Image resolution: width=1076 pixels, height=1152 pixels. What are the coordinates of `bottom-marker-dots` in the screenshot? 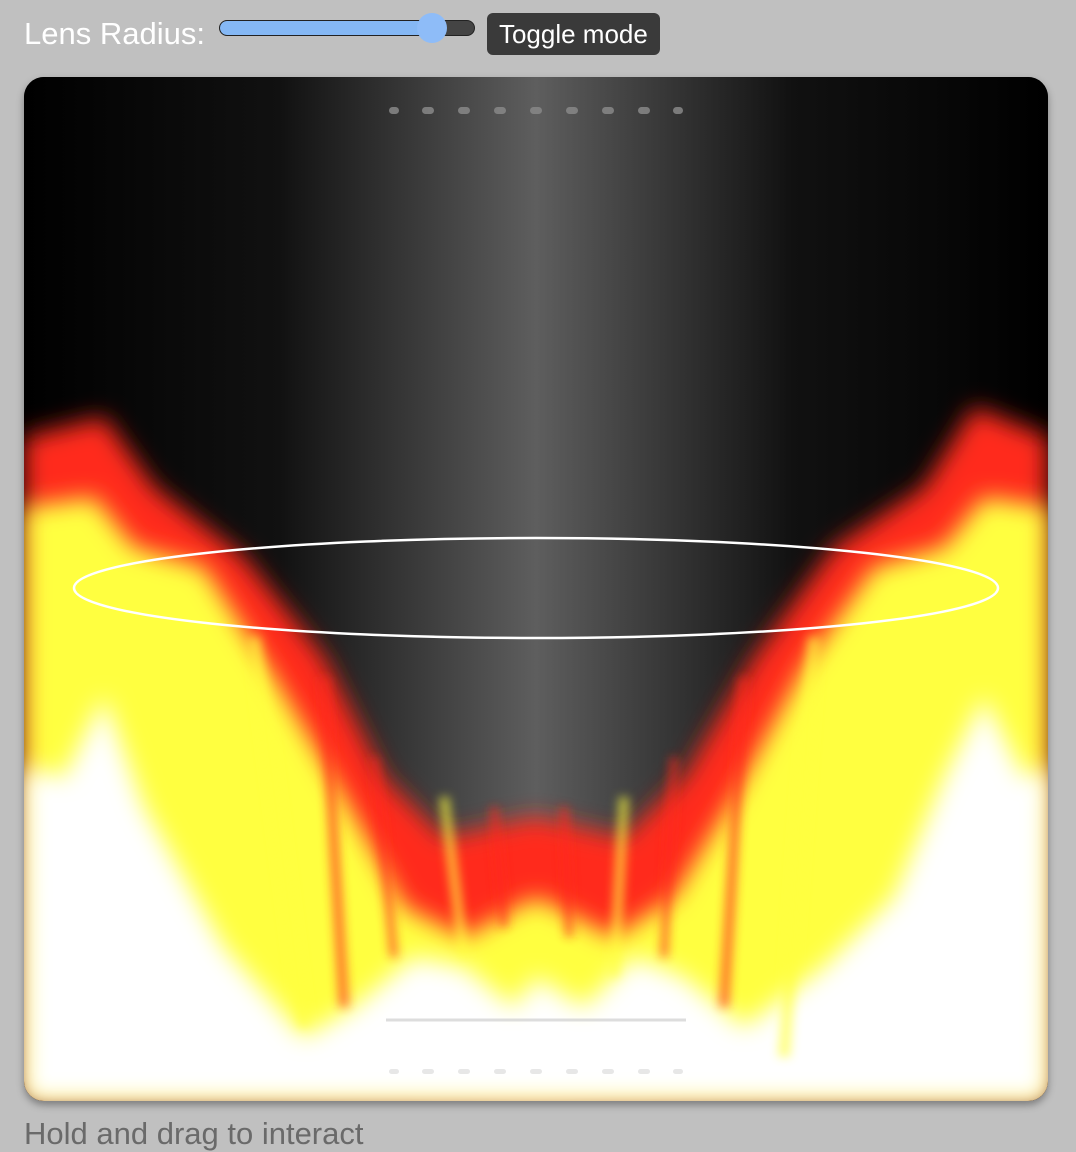 It's located at (536, 1071).